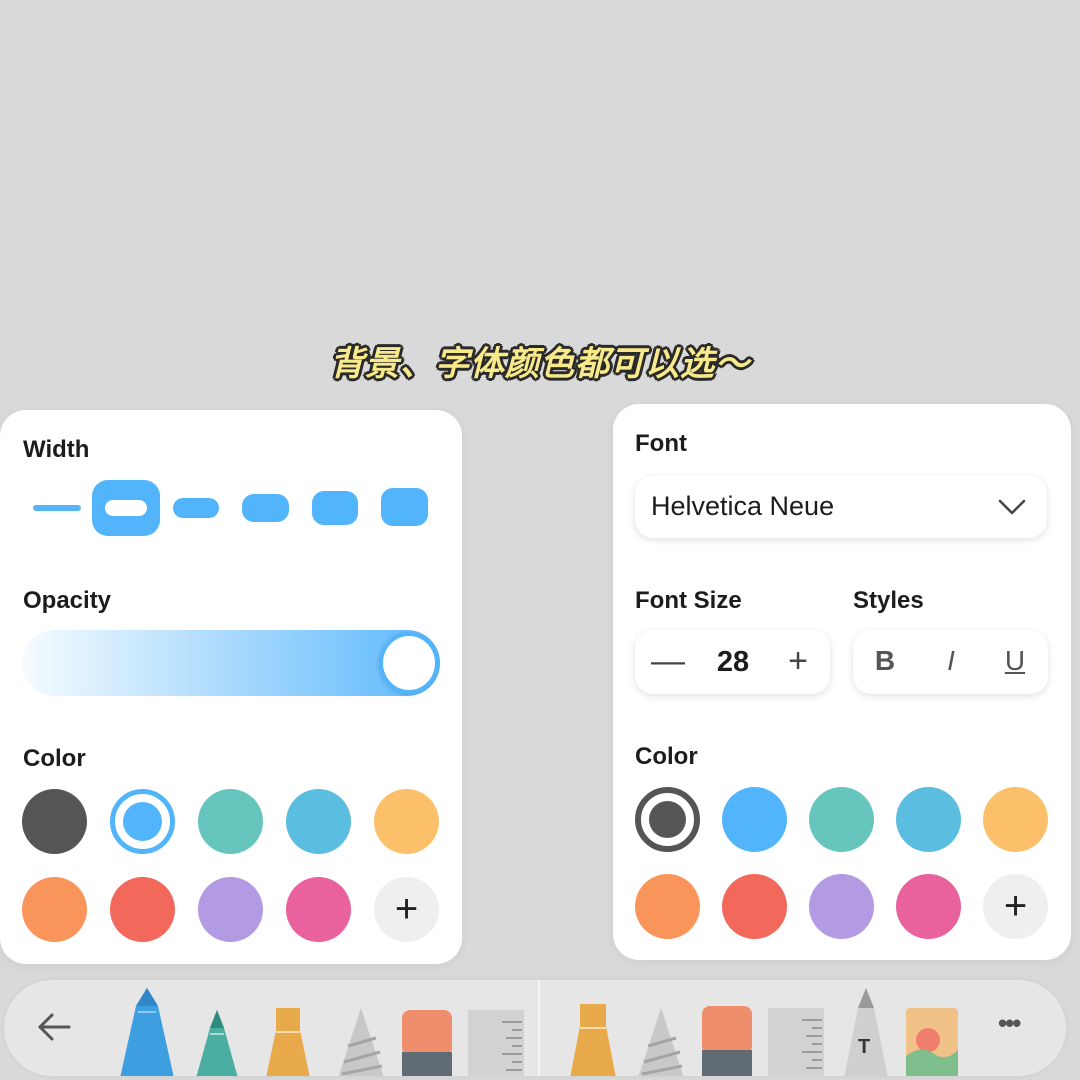  Describe the element at coordinates (661, 443) in the screenshot. I see `font-label: Font` at that location.